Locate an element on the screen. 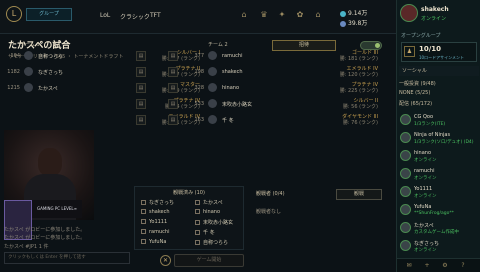 The height and width of the screenshot is (272, 480). nav-tft: TFT is located at coordinates (155, 15).